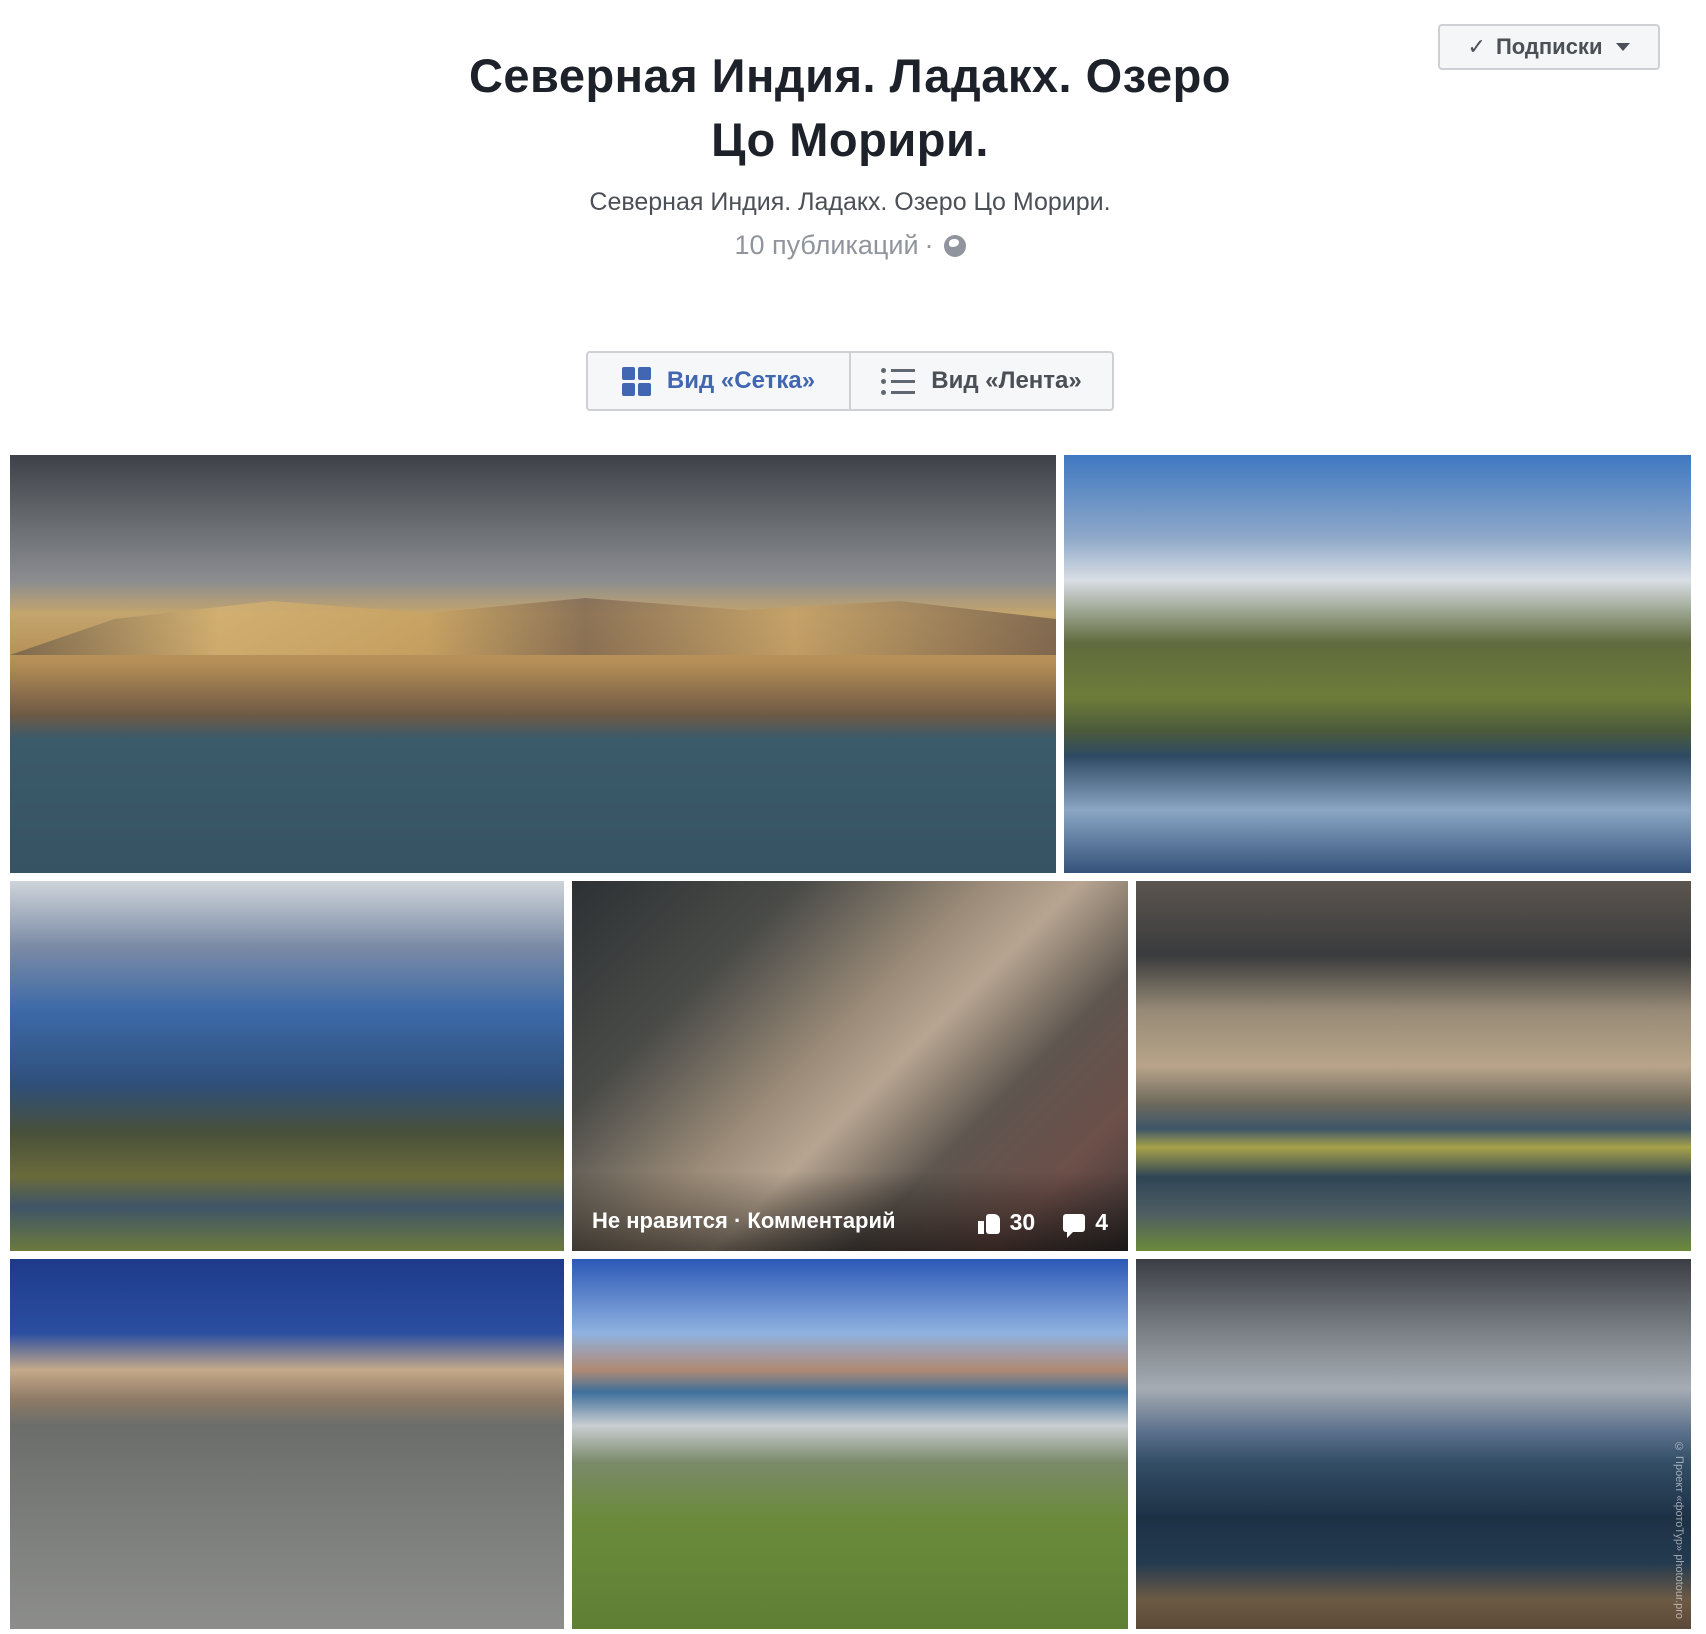  What do you see at coordinates (850, 108) in the screenshot?
I see `album-title: Северная Индия. Ладакх. Озеро Цо Морири.` at bounding box center [850, 108].